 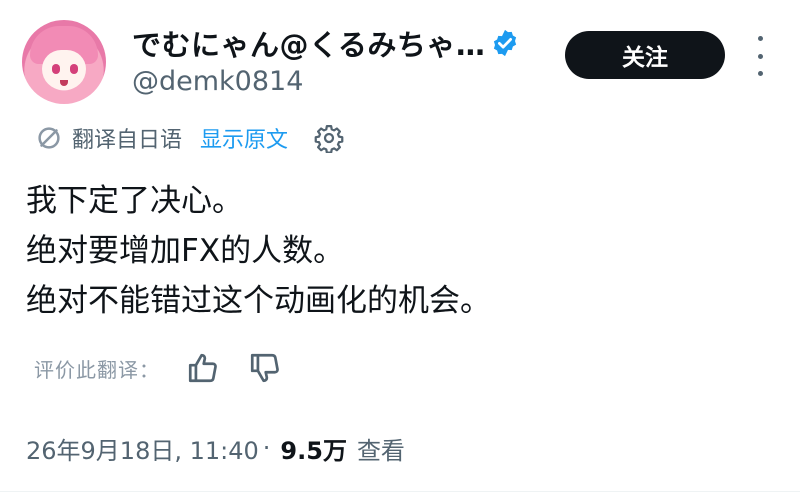 I want to click on tweet-line: 我下定了决心。, so click(x=134, y=201).